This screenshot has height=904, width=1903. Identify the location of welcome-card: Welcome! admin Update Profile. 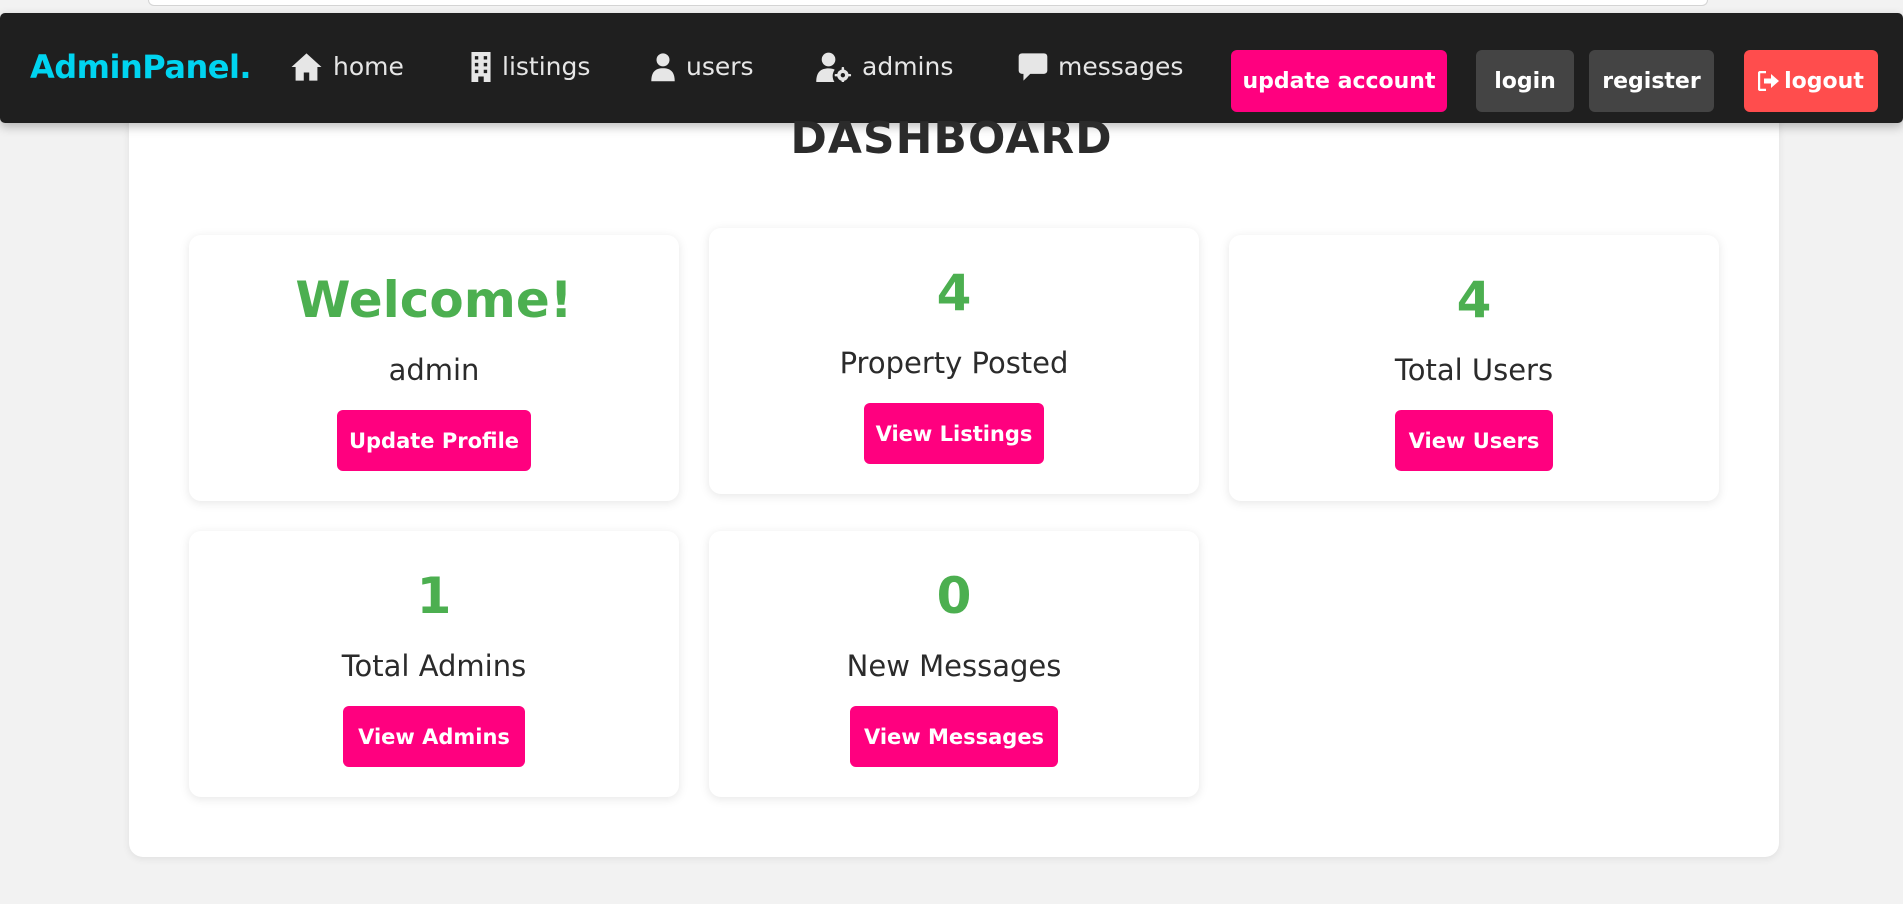
(434, 368).